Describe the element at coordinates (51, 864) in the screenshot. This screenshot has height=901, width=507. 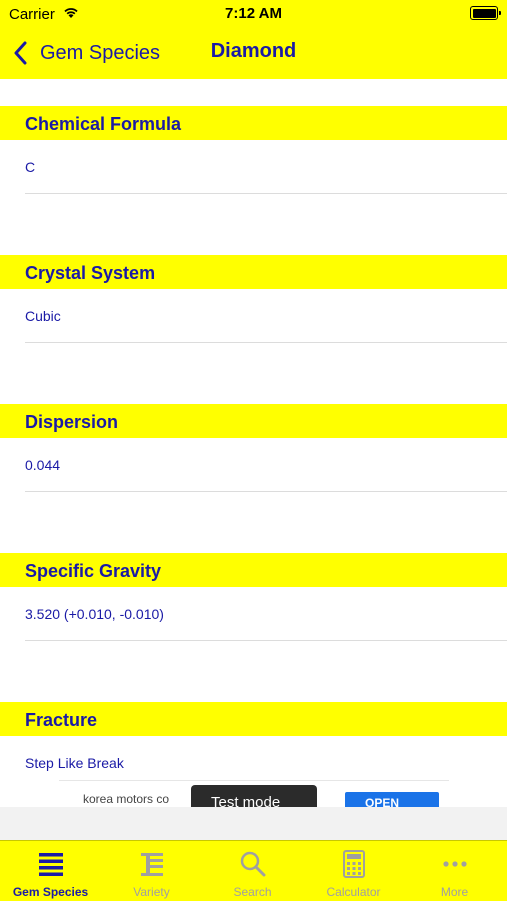
I see `list-icon` at that location.